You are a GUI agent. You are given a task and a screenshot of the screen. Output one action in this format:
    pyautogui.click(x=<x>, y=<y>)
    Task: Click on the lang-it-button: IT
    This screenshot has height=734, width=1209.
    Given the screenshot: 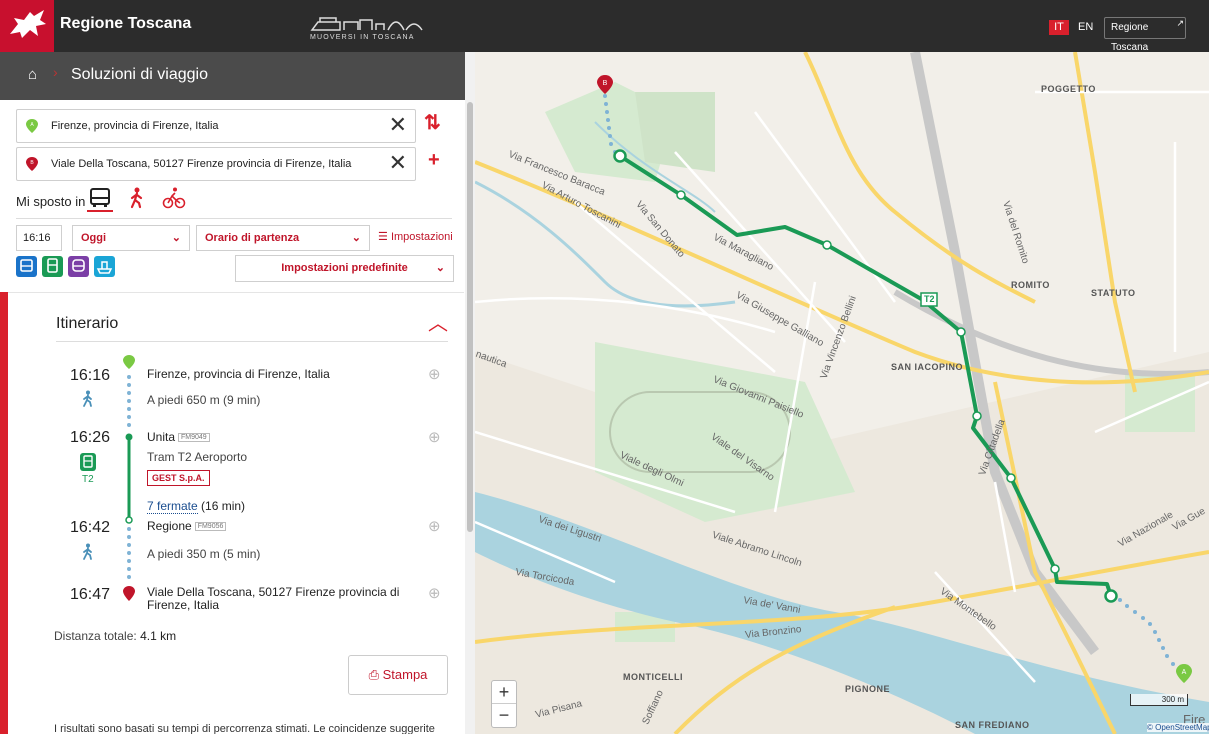 What is the action you would take?
    pyautogui.click(x=1059, y=27)
    